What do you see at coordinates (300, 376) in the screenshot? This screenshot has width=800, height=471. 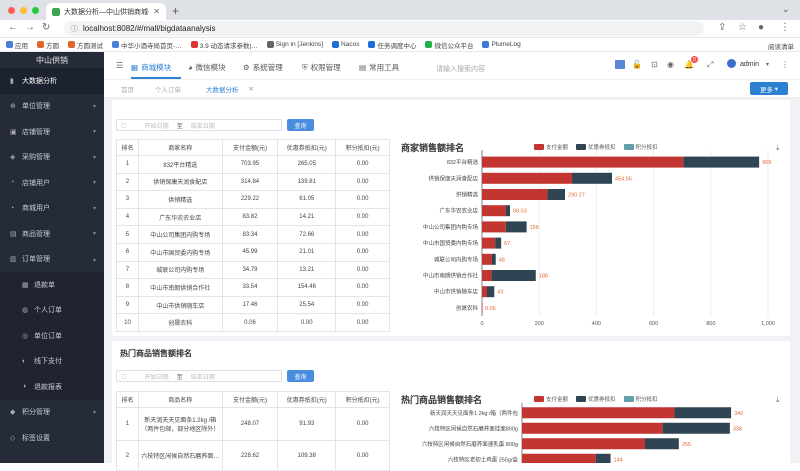 I see `query-button-2: 查询` at bounding box center [300, 376].